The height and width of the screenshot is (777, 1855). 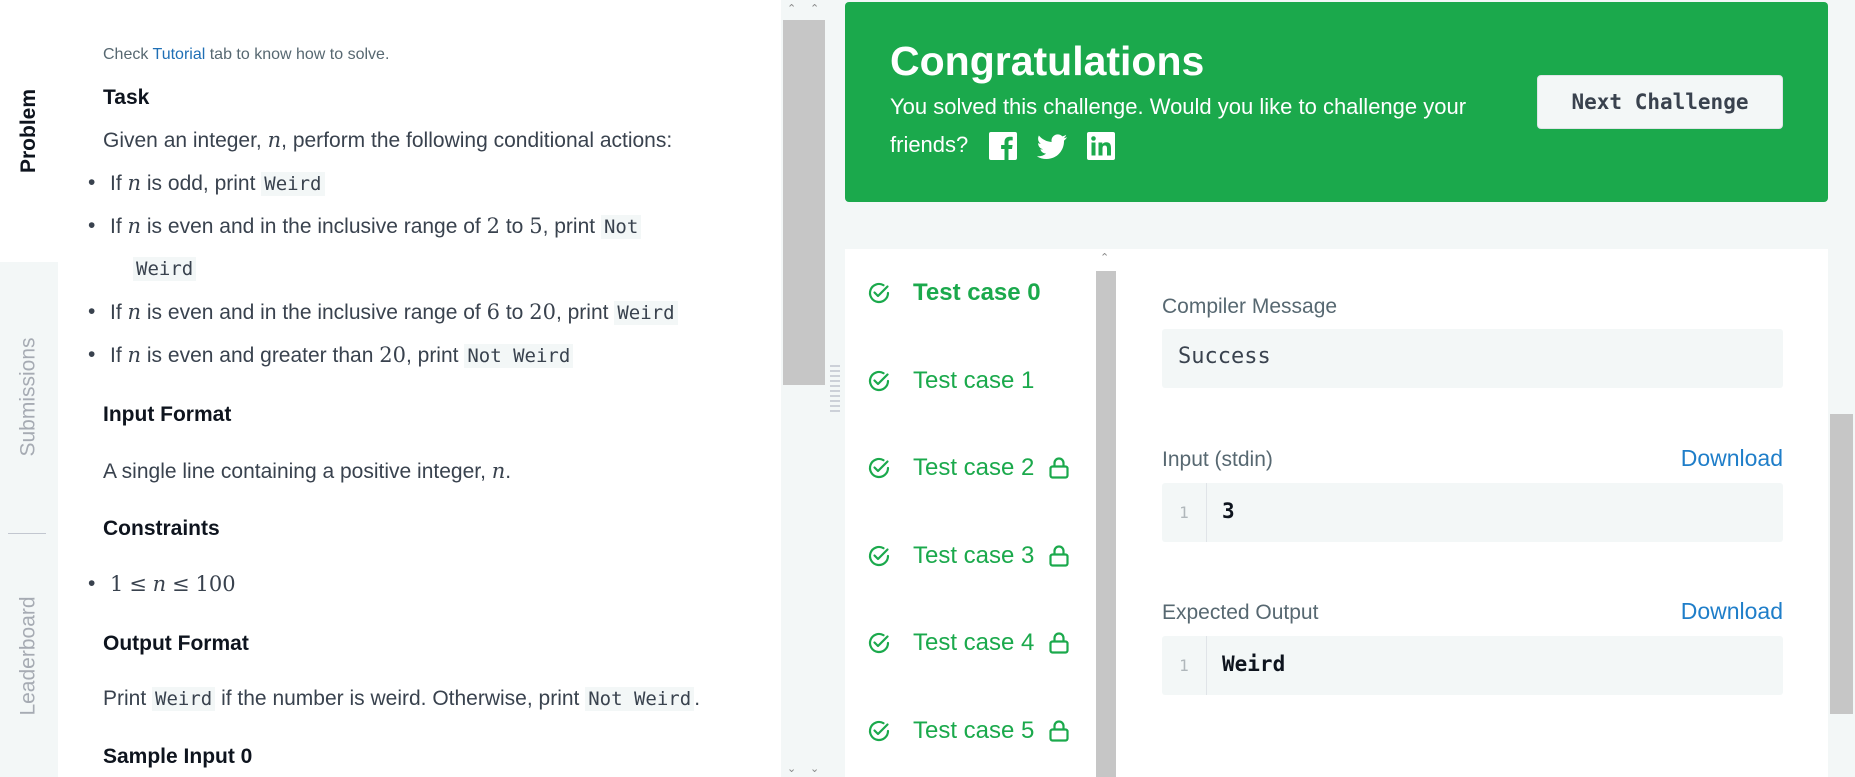 What do you see at coordinates (184, 699) in the screenshot?
I see `output-code: Weird` at bounding box center [184, 699].